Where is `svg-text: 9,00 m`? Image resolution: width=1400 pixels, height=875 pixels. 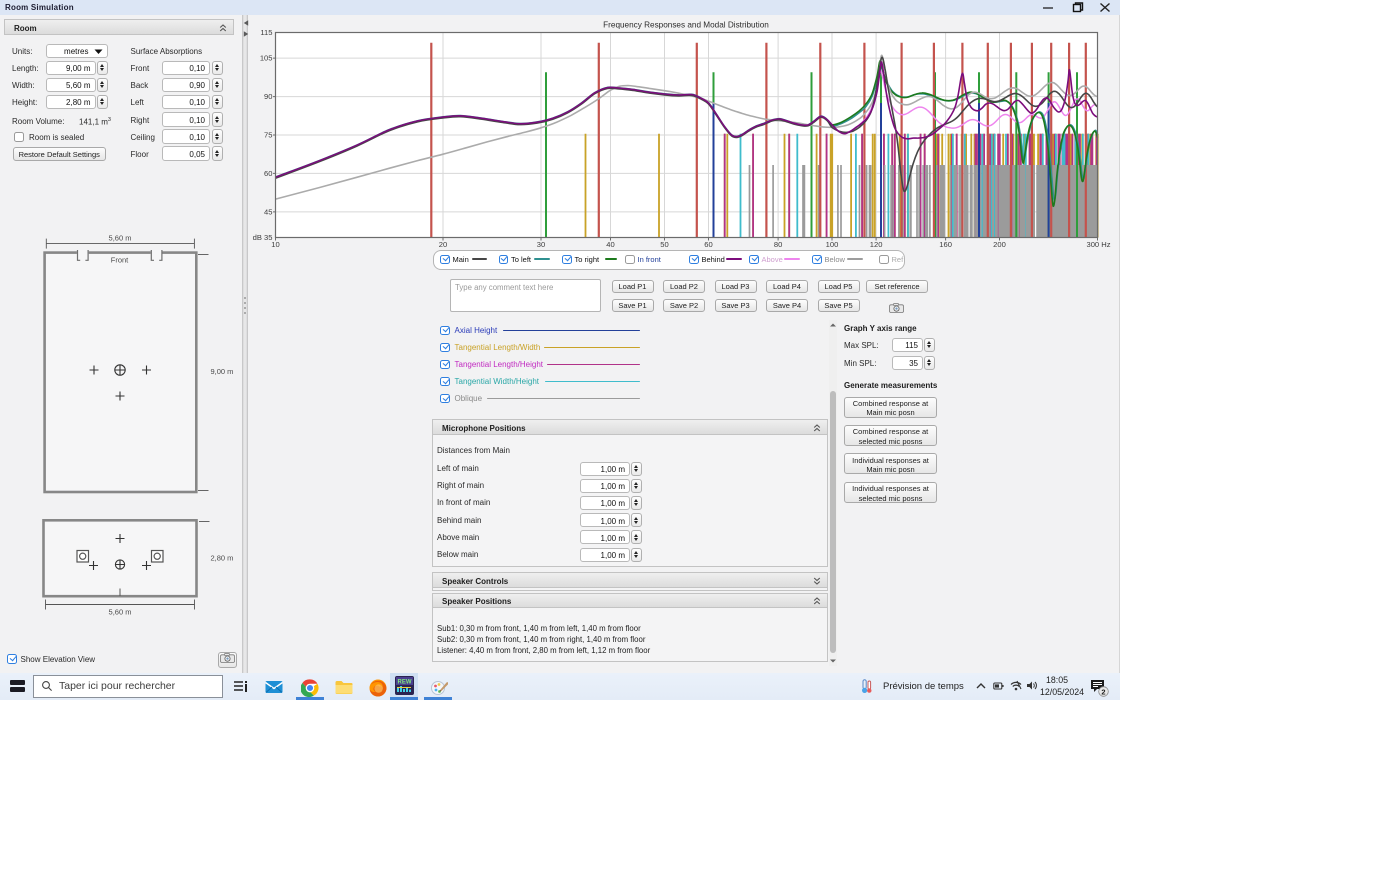 svg-text: 9,00 m is located at coordinates (222, 371).